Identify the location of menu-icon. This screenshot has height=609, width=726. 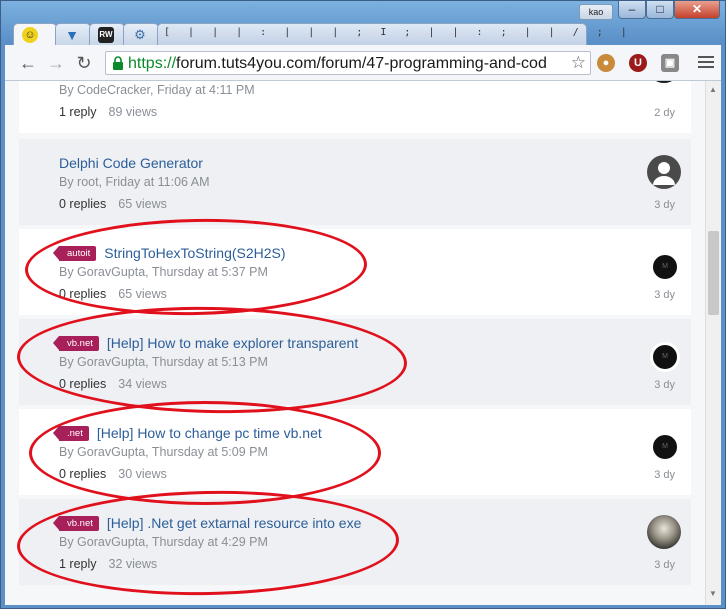
(706, 63).